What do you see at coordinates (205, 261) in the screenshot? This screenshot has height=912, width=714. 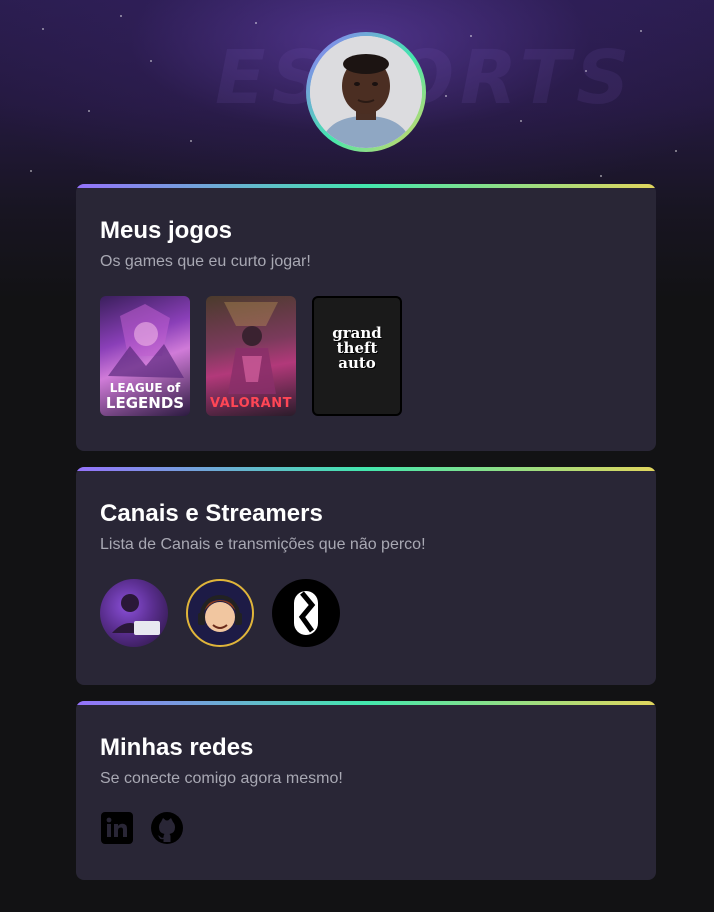 I see `games-subtitle: Os games que eu curto jogar!` at bounding box center [205, 261].